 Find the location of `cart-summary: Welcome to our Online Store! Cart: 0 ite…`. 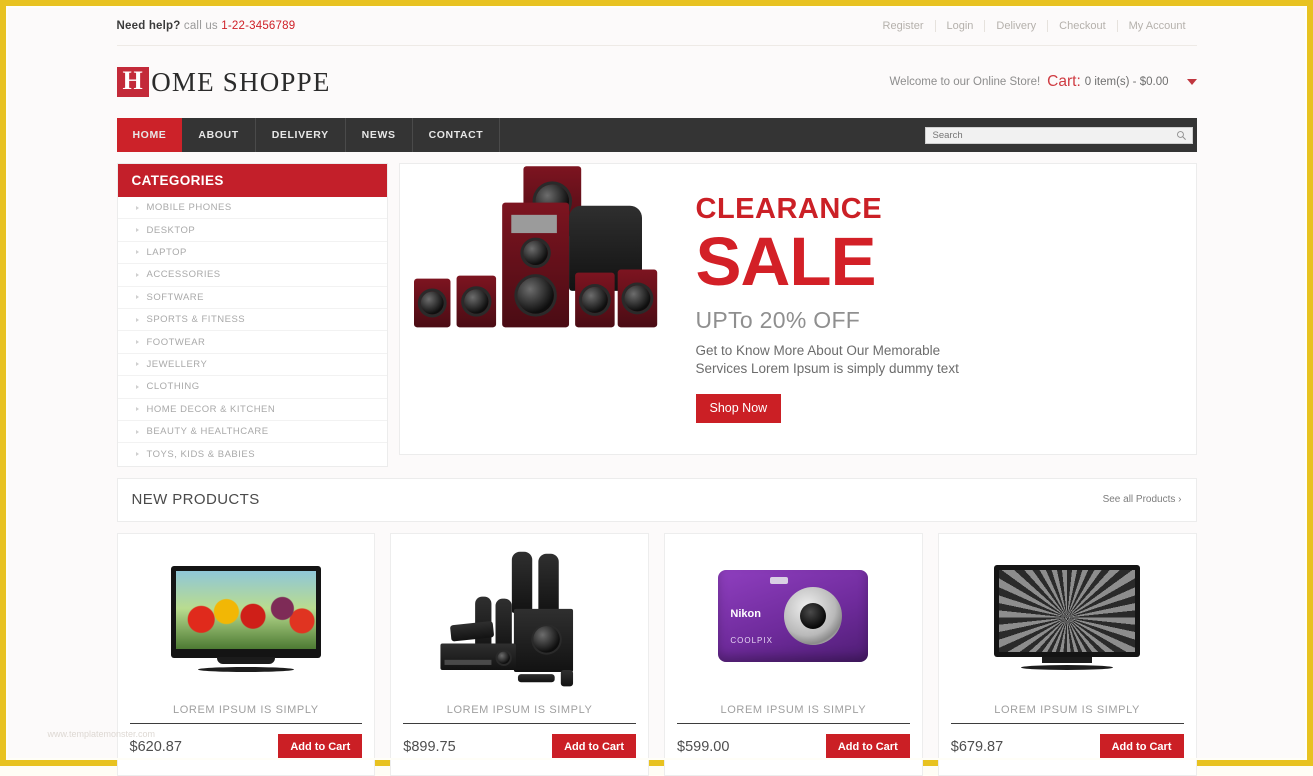

cart-summary: Welcome to our Online Store! Cart: 0 ite… is located at coordinates (1043, 82).